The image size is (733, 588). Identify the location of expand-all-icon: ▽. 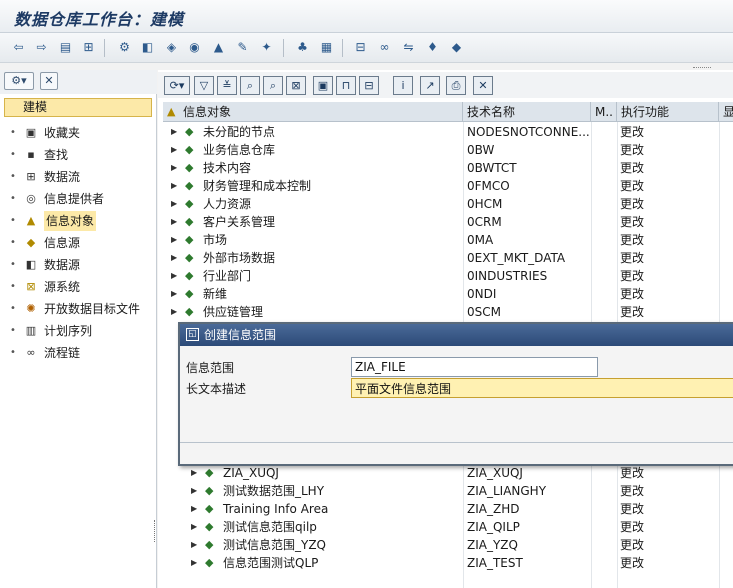
(204, 85).